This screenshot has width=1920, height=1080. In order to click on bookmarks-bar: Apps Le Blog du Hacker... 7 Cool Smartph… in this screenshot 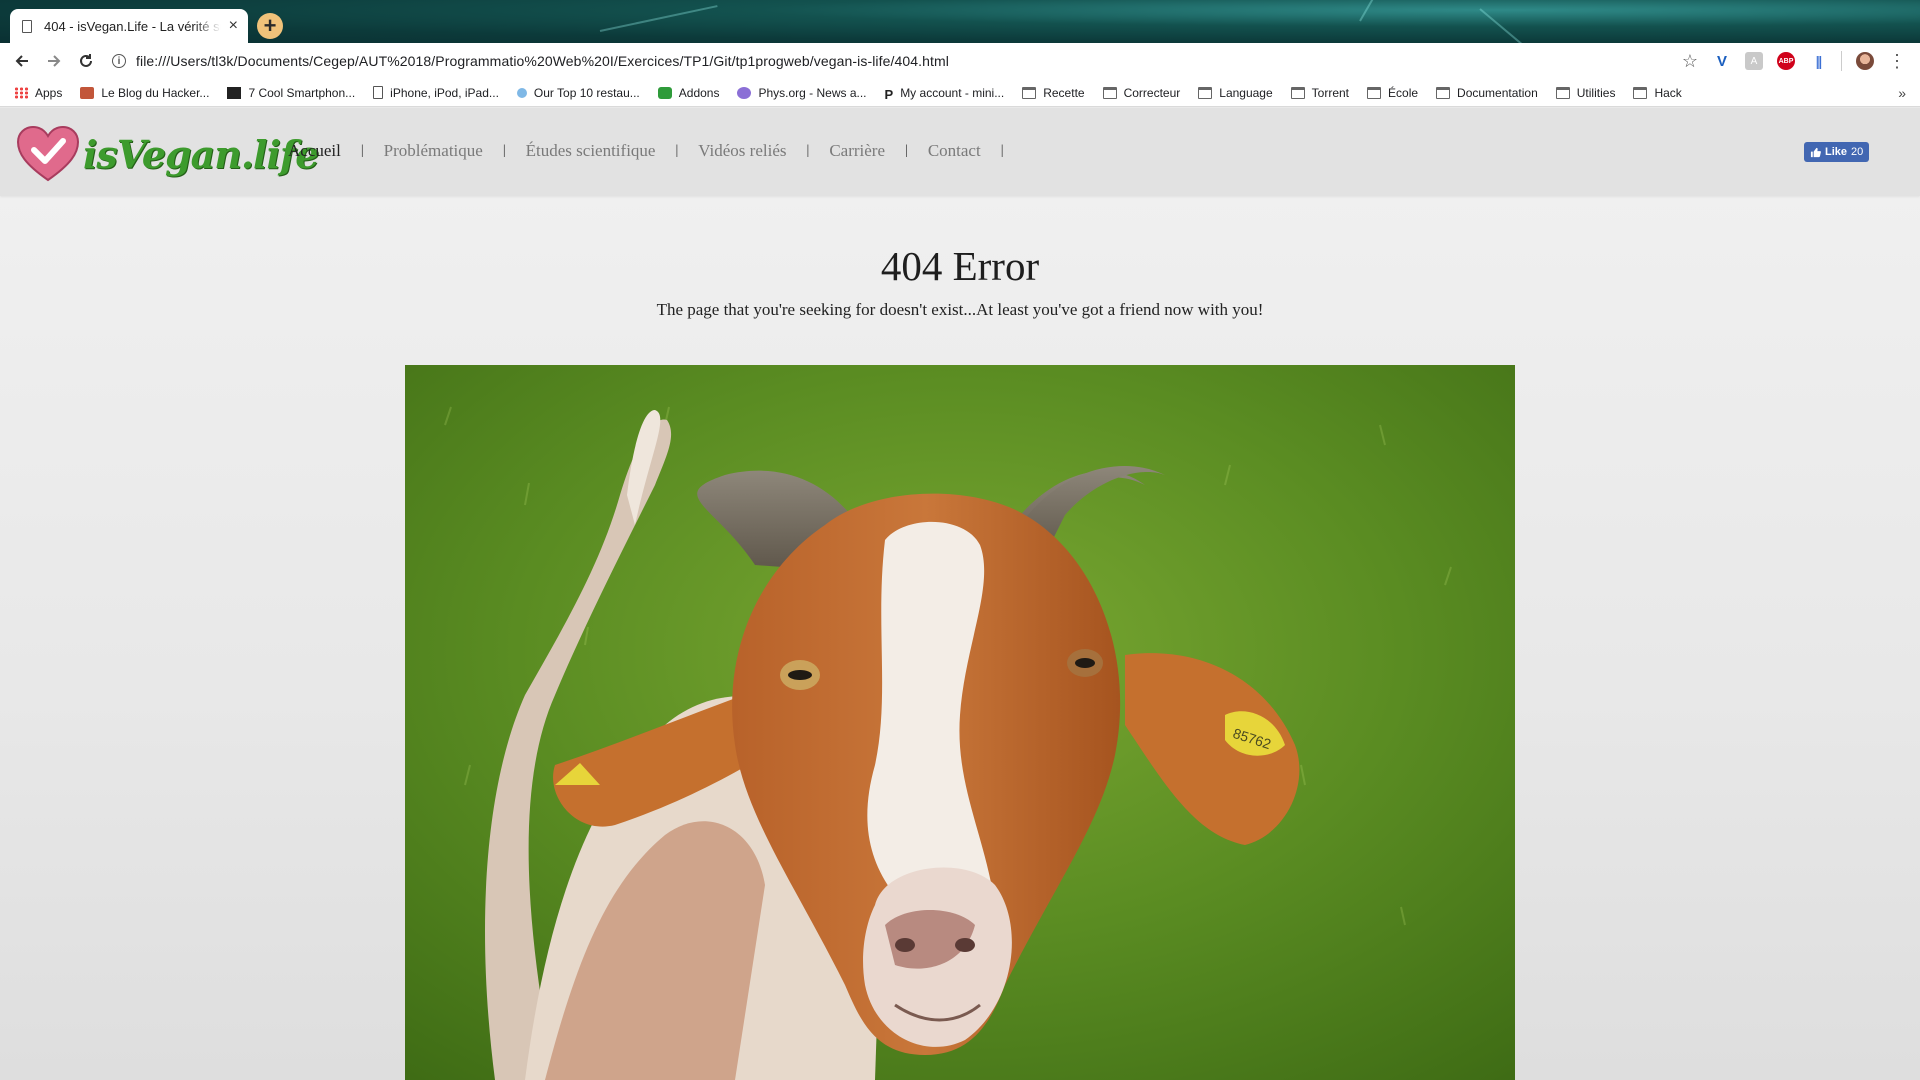, I will do `click(960, 93)`.